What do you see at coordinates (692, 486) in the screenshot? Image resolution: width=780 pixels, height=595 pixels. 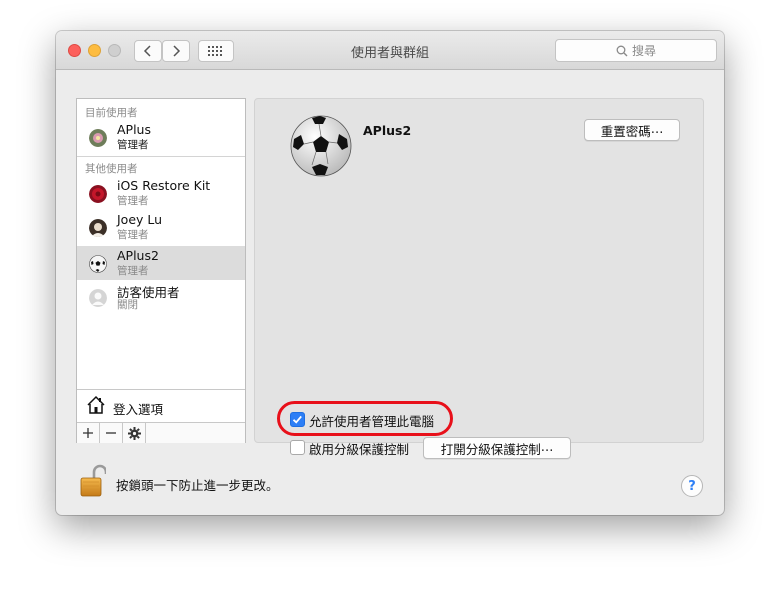 I see `help-button: ?` at bounding box center [692, 486].